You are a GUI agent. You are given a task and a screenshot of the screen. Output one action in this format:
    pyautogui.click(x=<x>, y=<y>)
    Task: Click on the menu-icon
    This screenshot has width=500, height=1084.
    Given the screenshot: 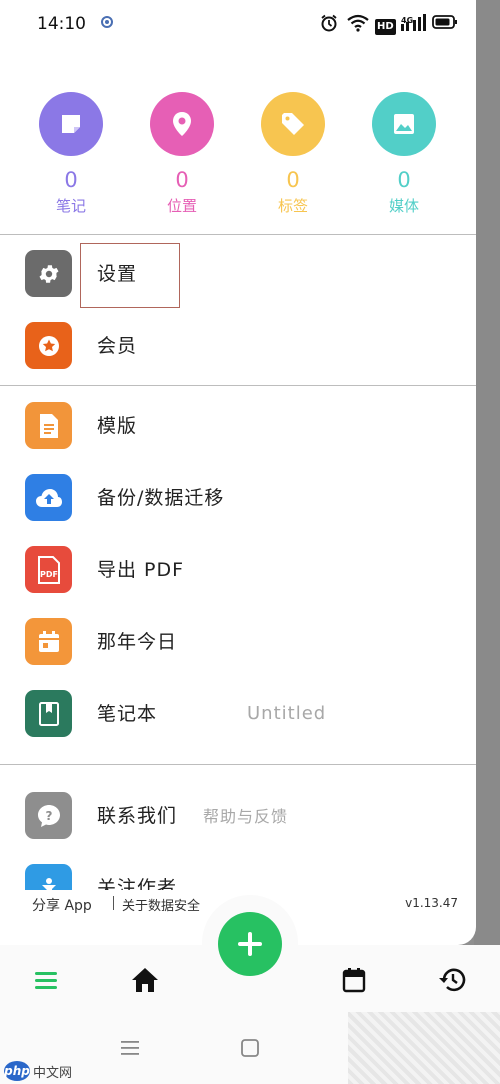 What is the action you would take?
    pyautogui.click(x=46, y=980)
    